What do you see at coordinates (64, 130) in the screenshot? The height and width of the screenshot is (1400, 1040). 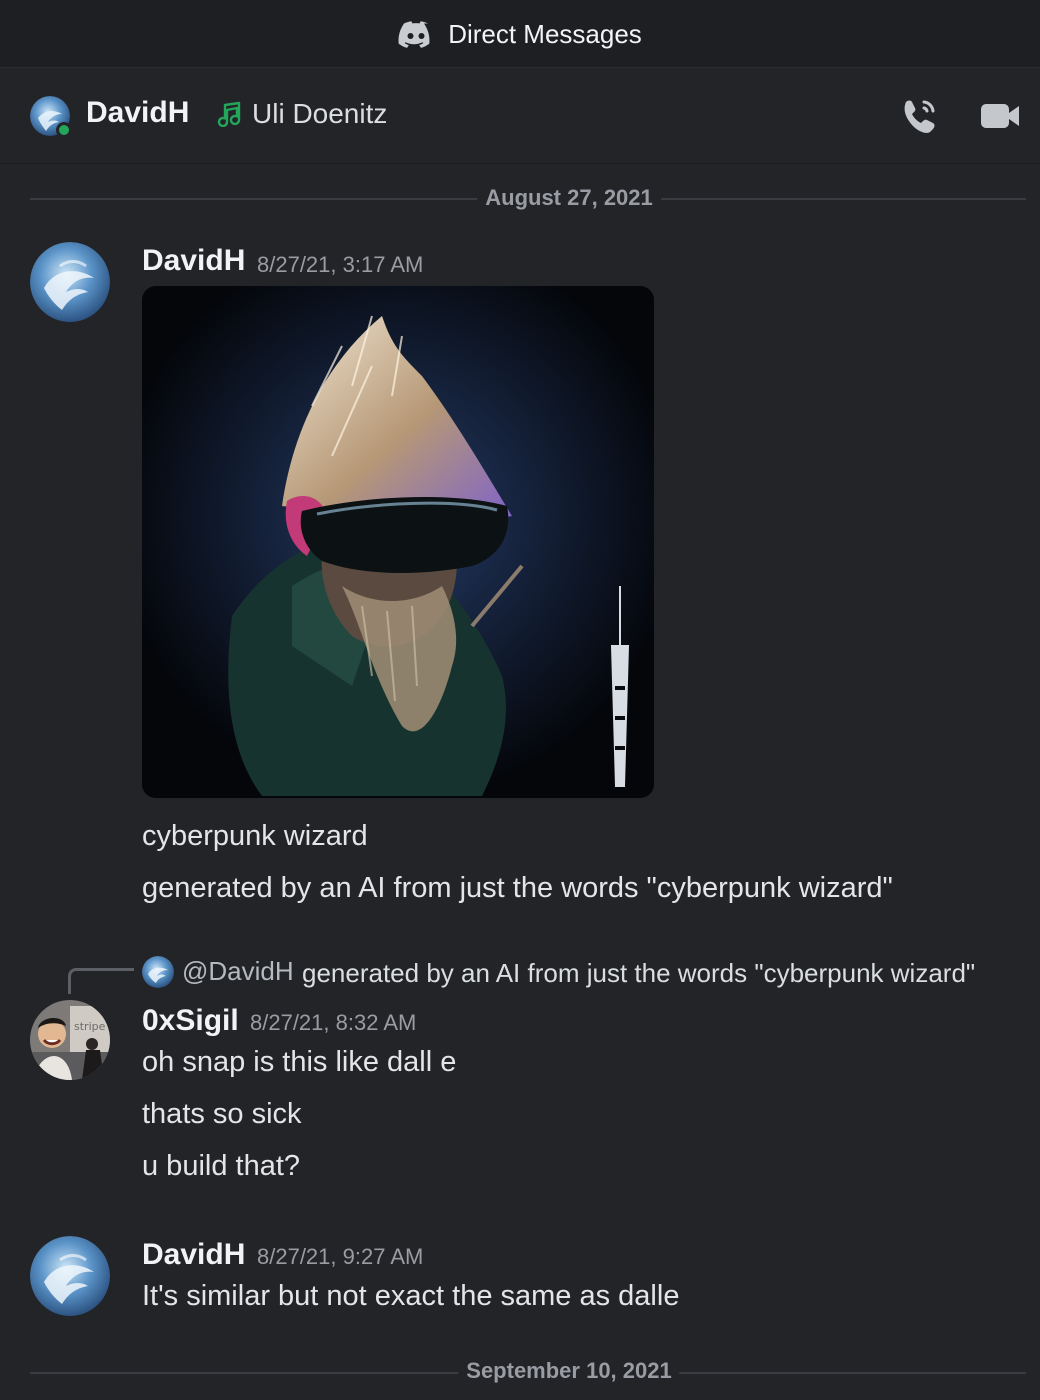 I see `online-status-indicator` at bounding box center [64, 130].